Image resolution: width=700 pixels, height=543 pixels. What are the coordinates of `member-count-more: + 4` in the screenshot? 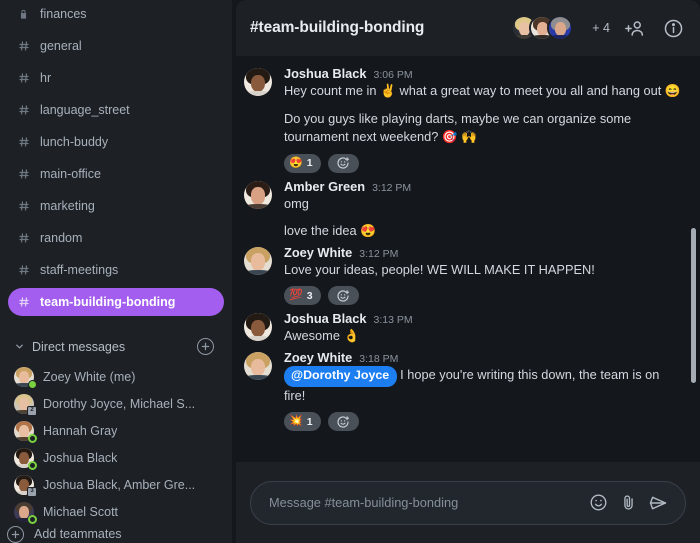 It's located at (601, 28).